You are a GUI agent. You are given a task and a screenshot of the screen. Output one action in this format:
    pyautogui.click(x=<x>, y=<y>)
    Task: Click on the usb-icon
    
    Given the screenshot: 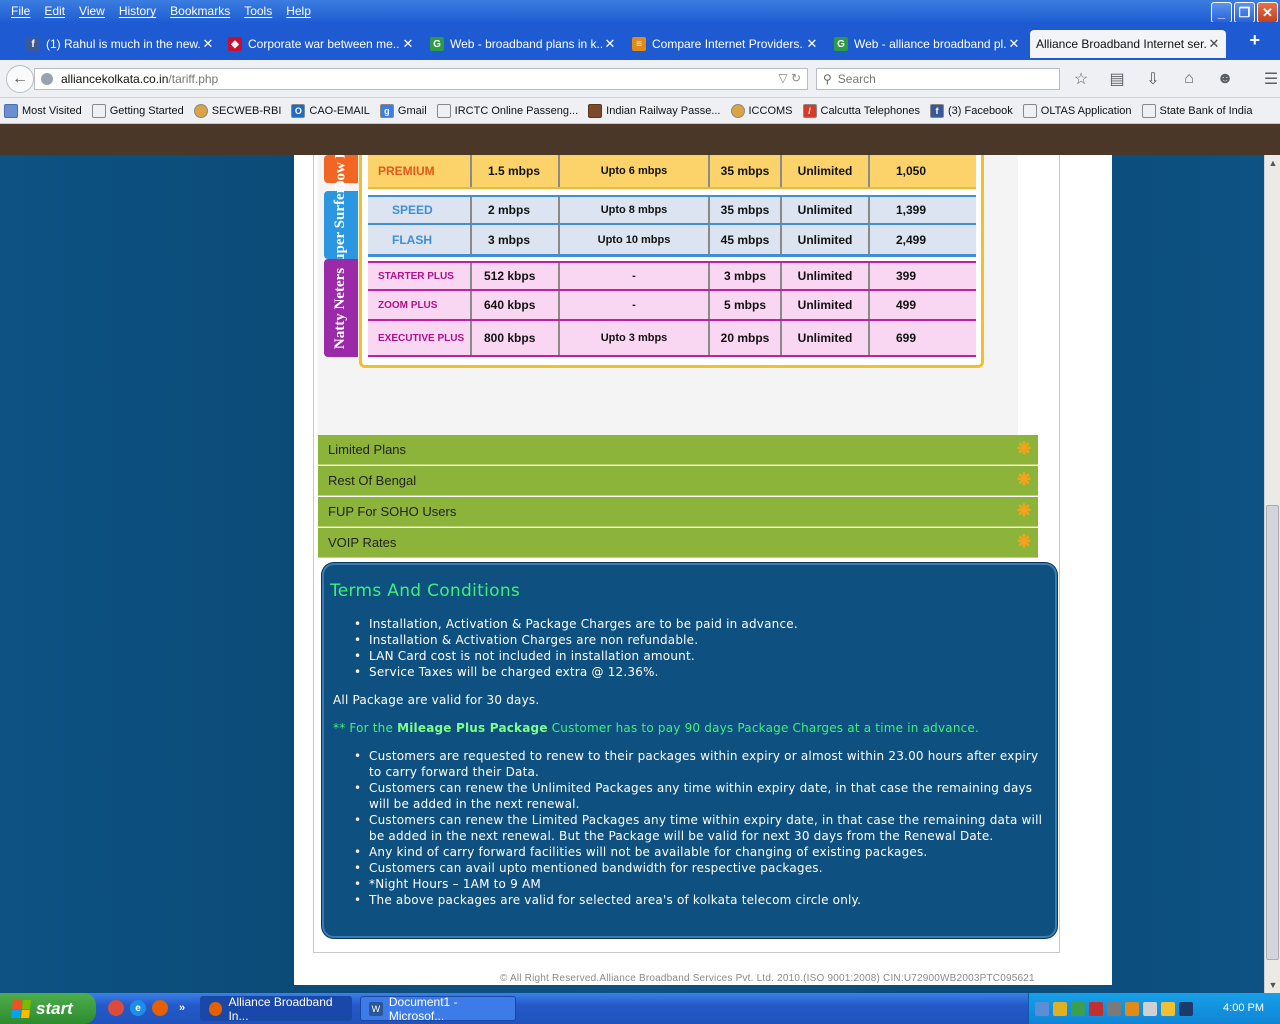 What is the action you would take?
    pyautogui.click(x=1114, y=1008)
    